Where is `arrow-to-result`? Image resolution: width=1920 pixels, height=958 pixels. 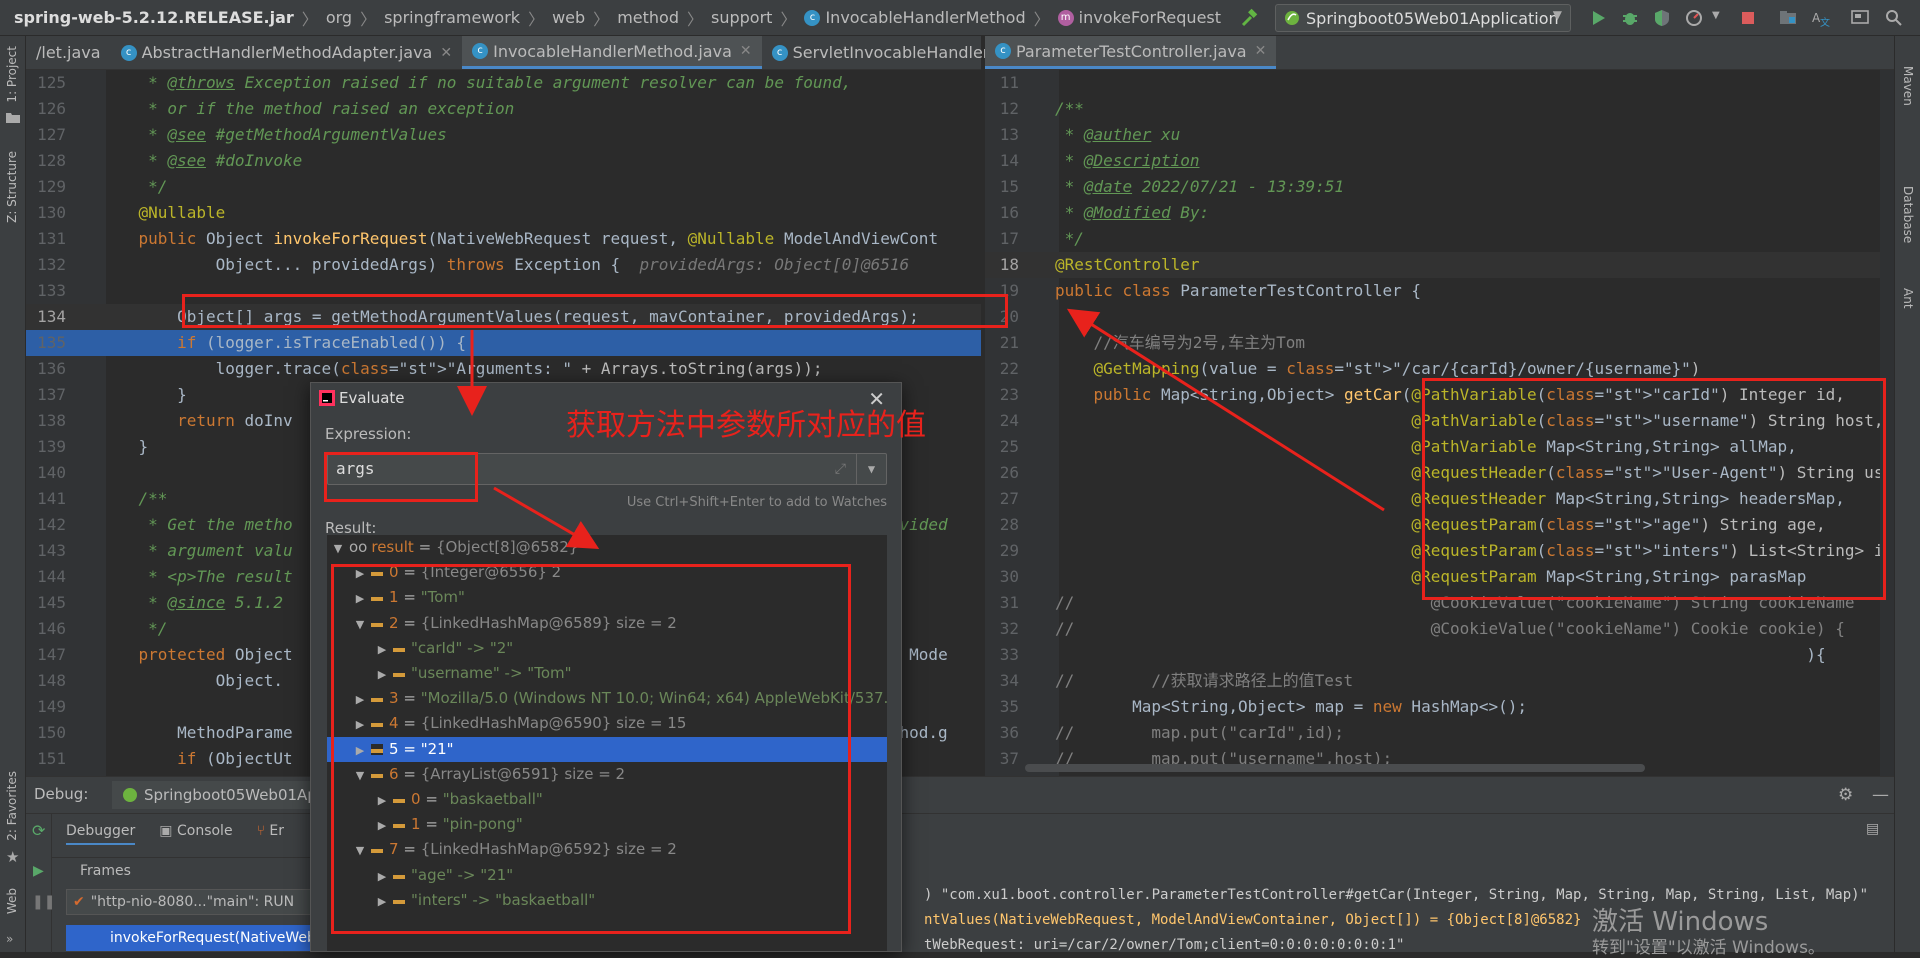 arrow-to-result is located at coordinates (546, 518).